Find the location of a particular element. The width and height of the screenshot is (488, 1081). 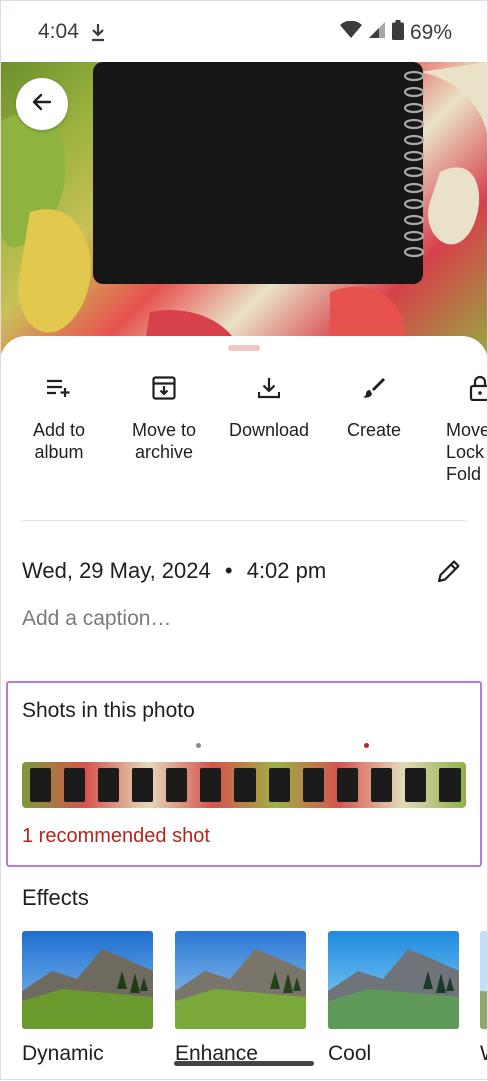

move-to-archive-button: Move to archive is located at coordinates (164, 416).